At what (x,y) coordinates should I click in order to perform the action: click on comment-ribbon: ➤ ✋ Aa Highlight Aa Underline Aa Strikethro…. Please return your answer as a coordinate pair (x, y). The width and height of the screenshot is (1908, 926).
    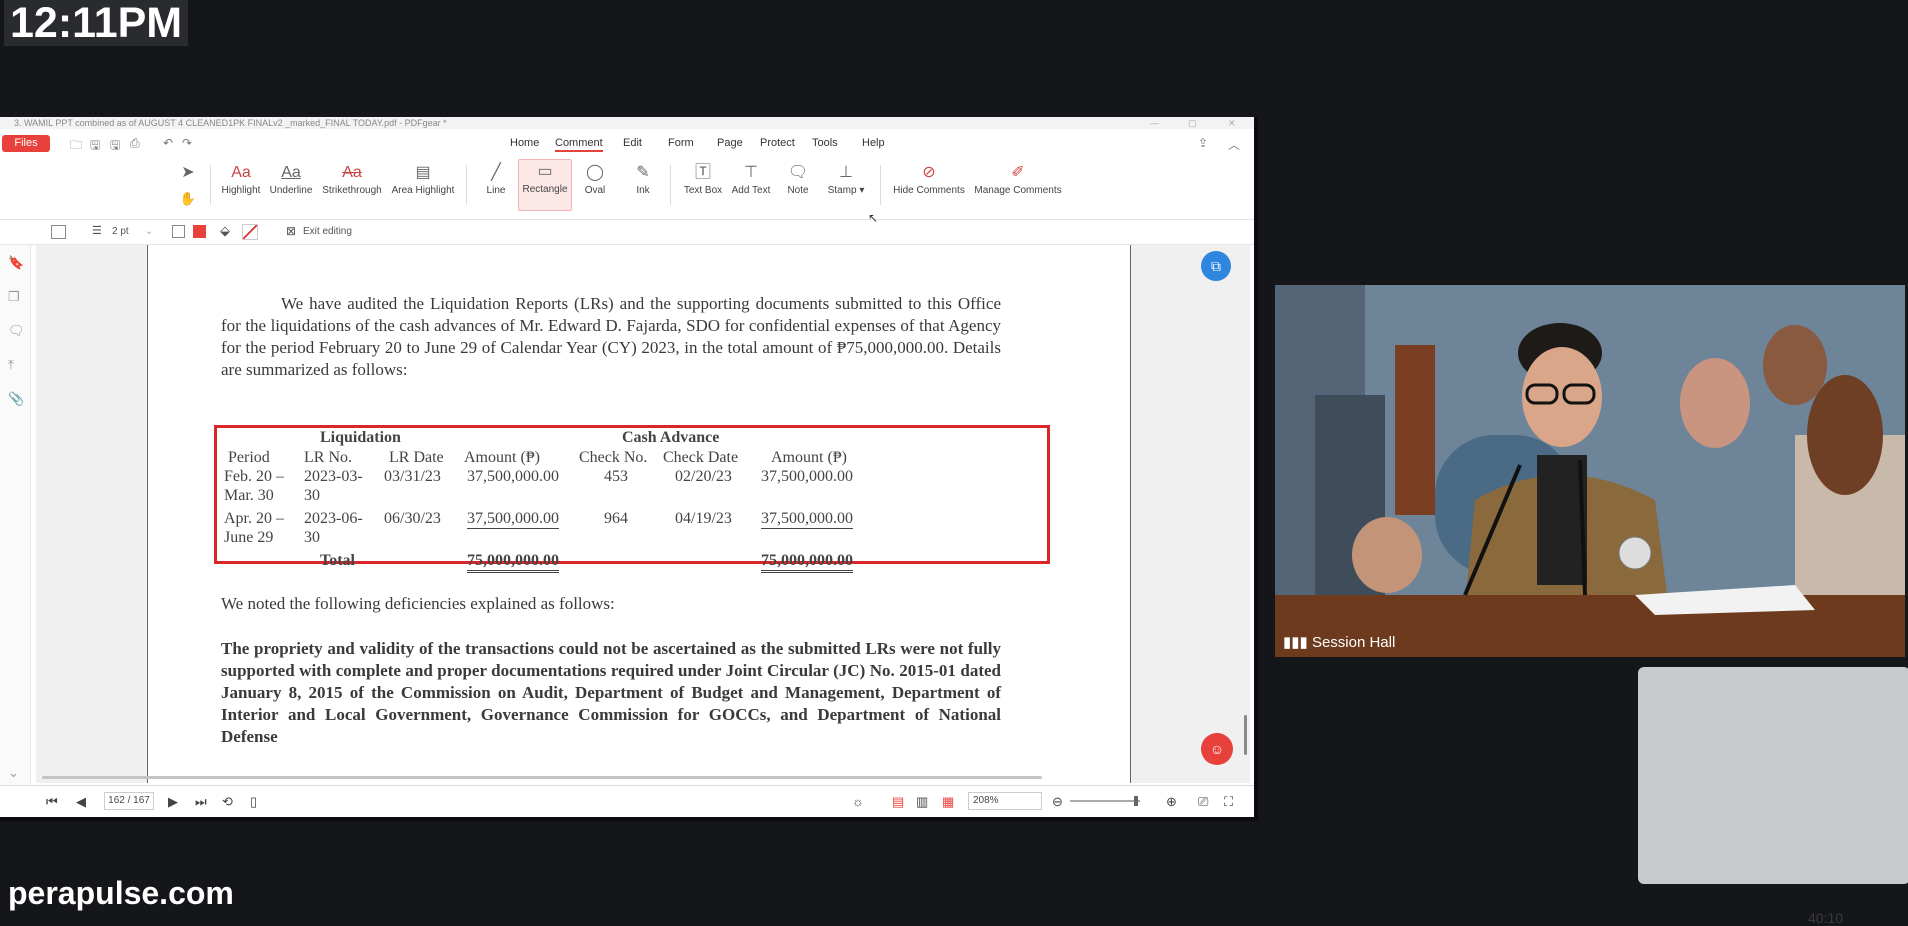
    Looking at the image, I should click on (627, 191).